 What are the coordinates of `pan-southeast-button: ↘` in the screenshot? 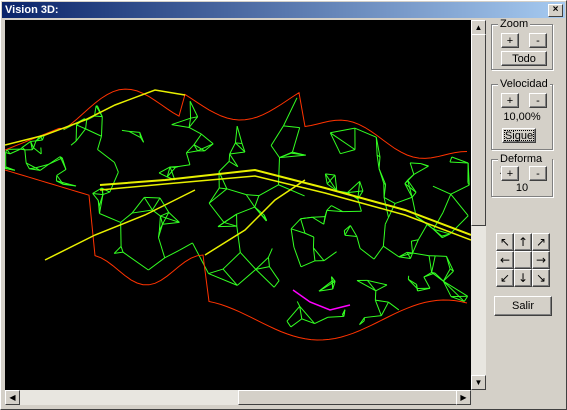 It's located at (541, 278).